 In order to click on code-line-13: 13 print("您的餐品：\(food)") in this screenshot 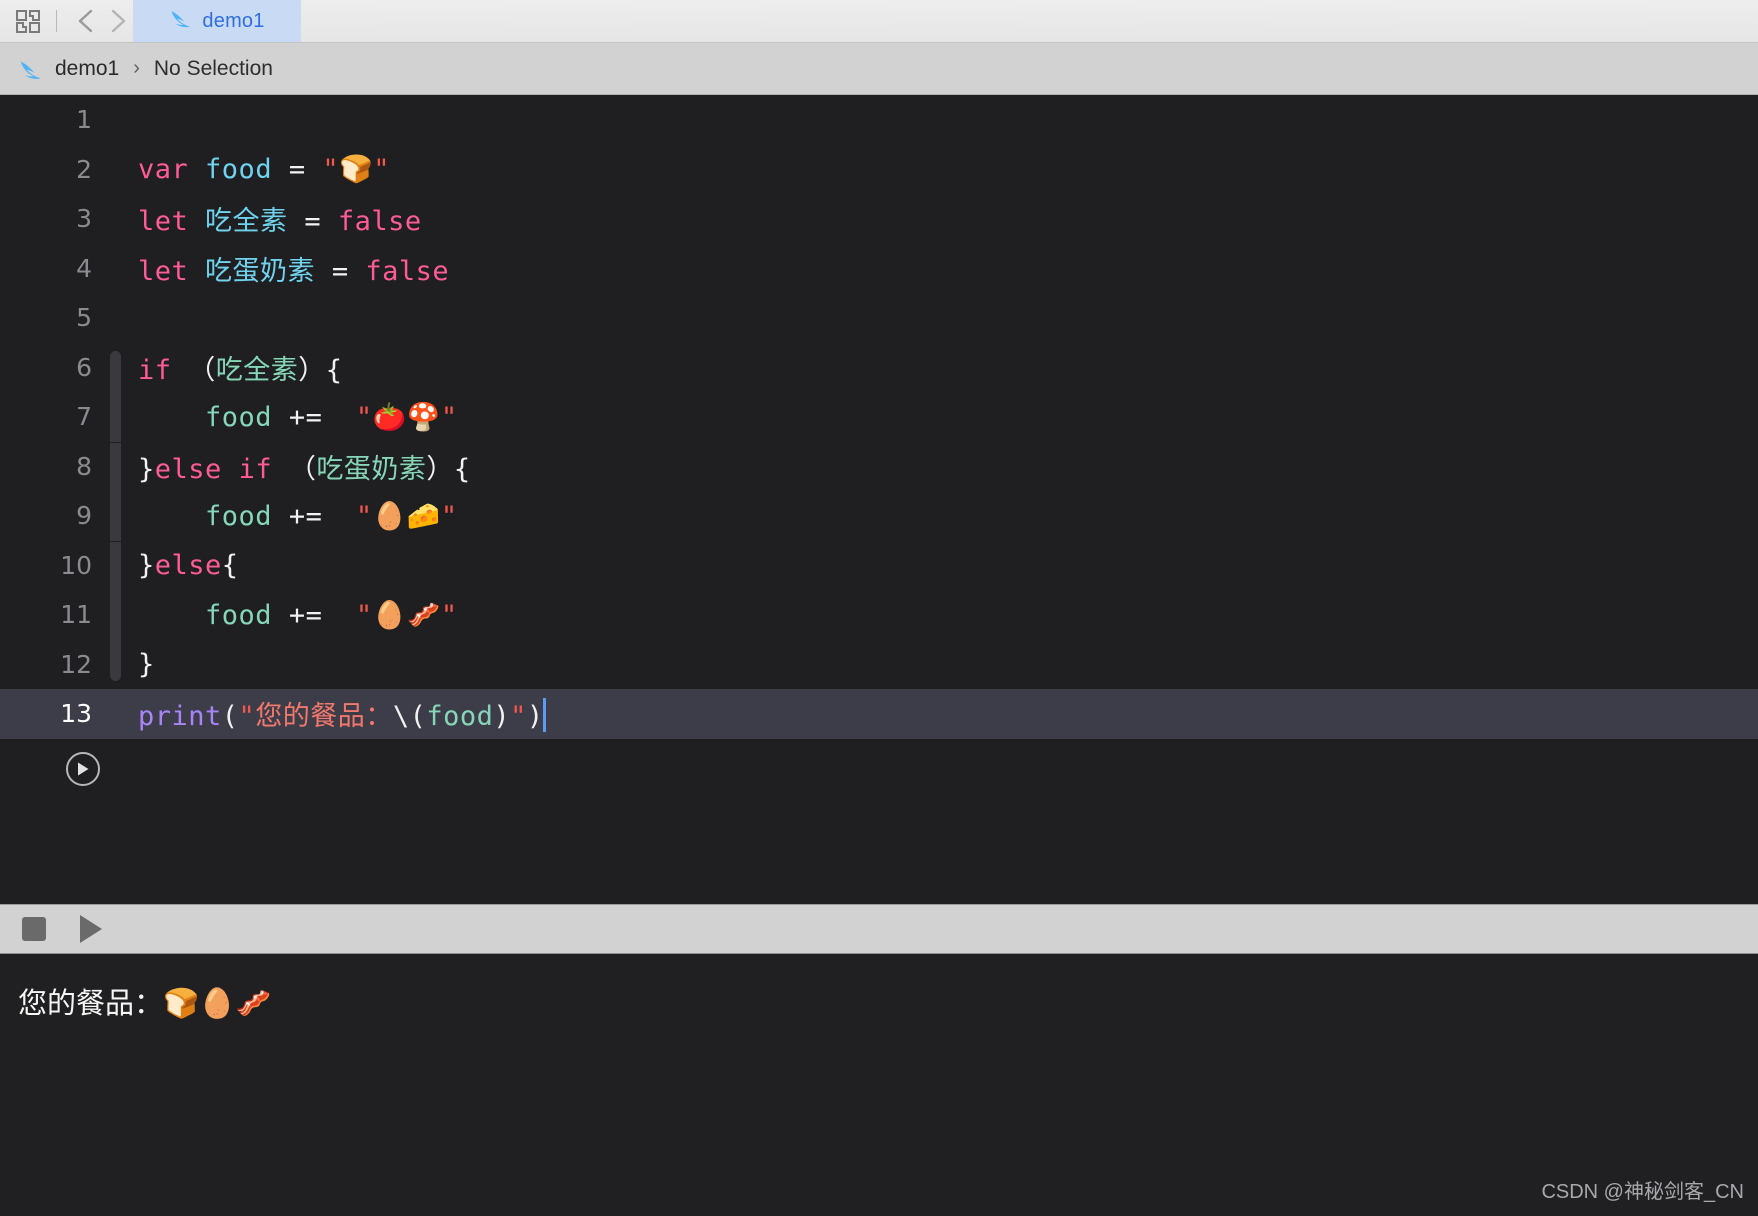, I will do `click(879, 714)`.